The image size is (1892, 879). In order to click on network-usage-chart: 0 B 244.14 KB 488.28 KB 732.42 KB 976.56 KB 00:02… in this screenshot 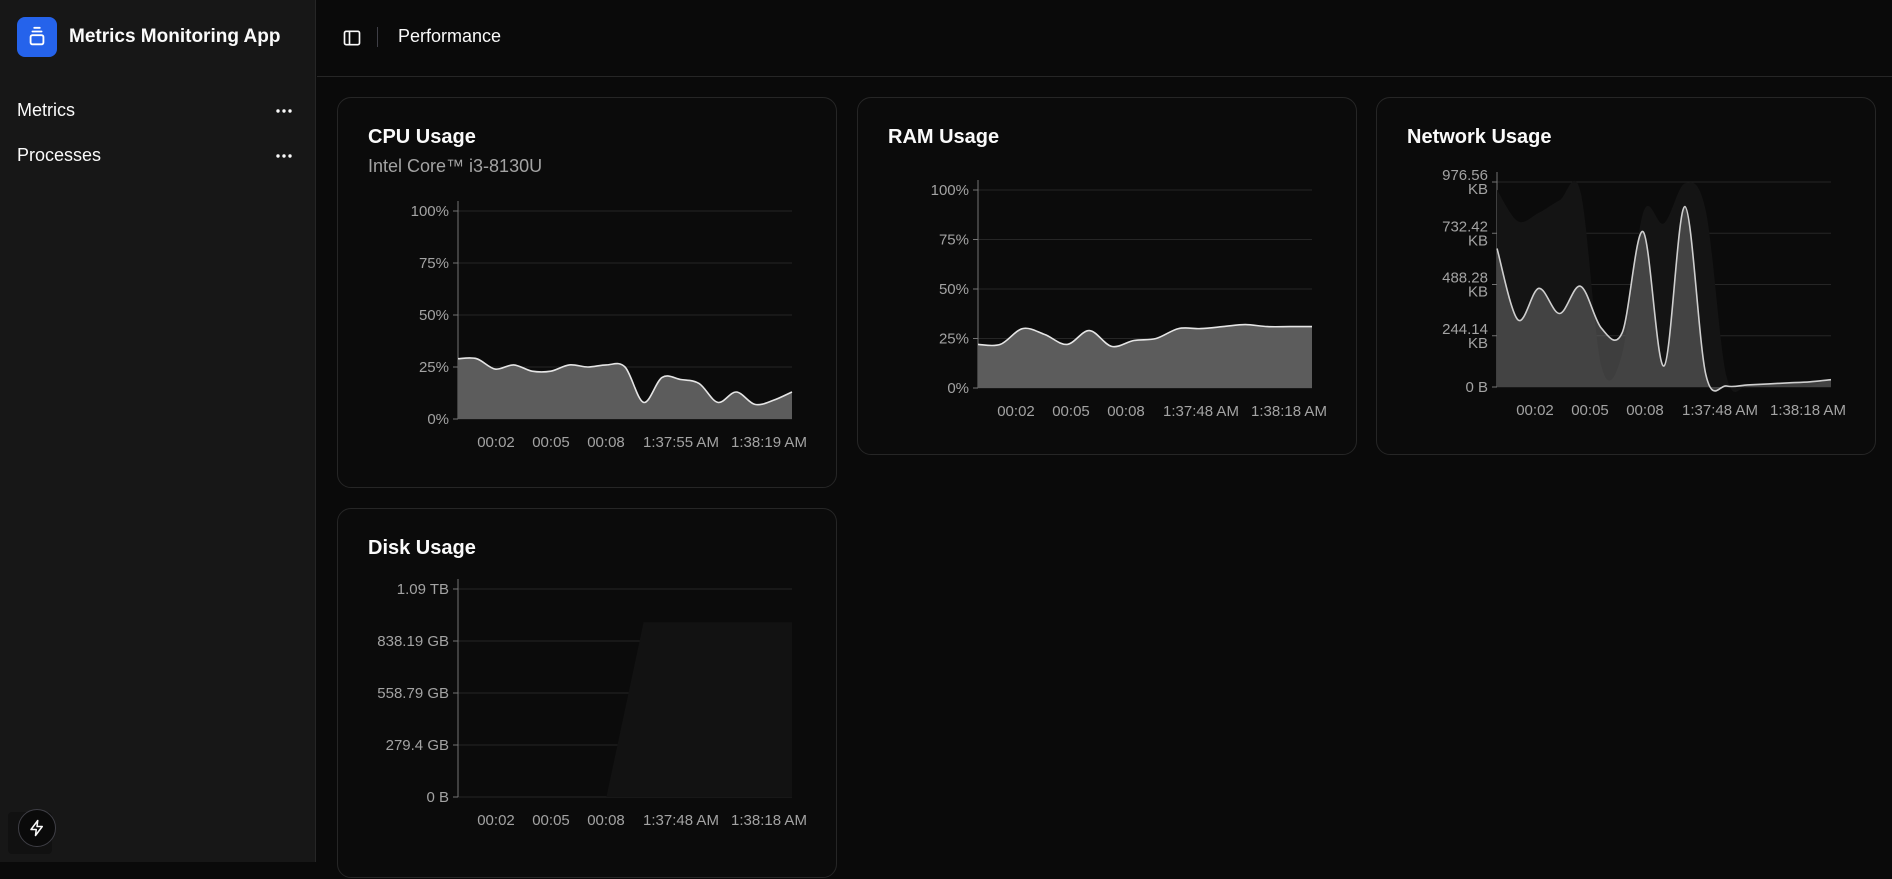, I will do `click(1644, 293)`.